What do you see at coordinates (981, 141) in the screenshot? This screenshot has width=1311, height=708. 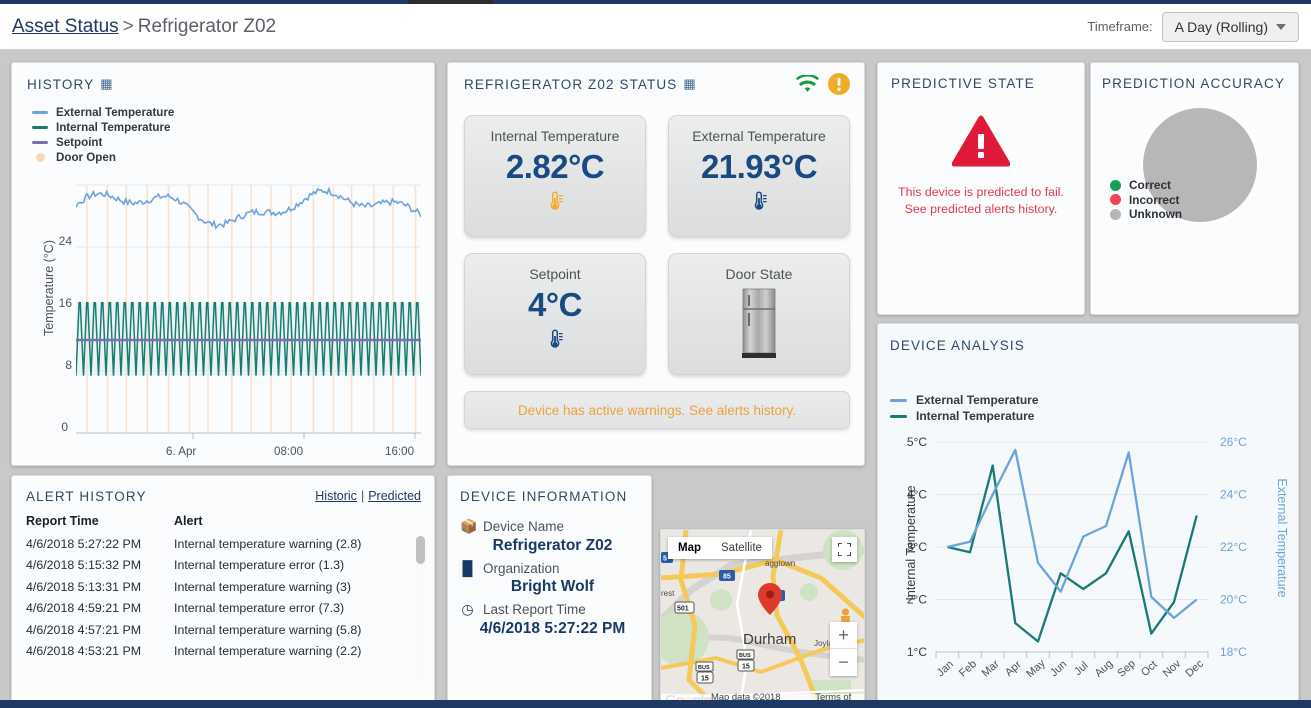 I see `alert-triangle-icon` at bounding box center [981, 141].